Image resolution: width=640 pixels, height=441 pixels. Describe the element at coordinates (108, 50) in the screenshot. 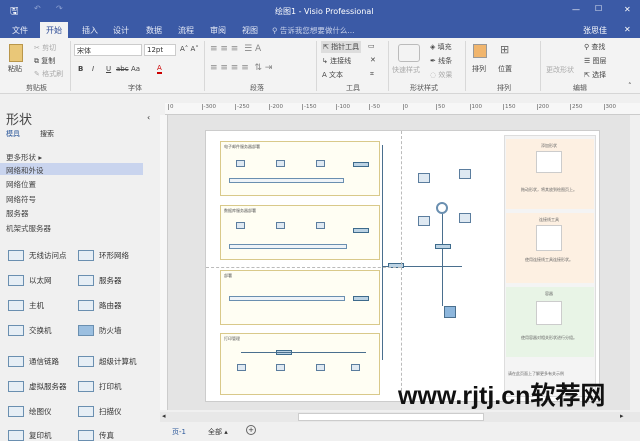

I see `font-name-select: 宋体` at that location.